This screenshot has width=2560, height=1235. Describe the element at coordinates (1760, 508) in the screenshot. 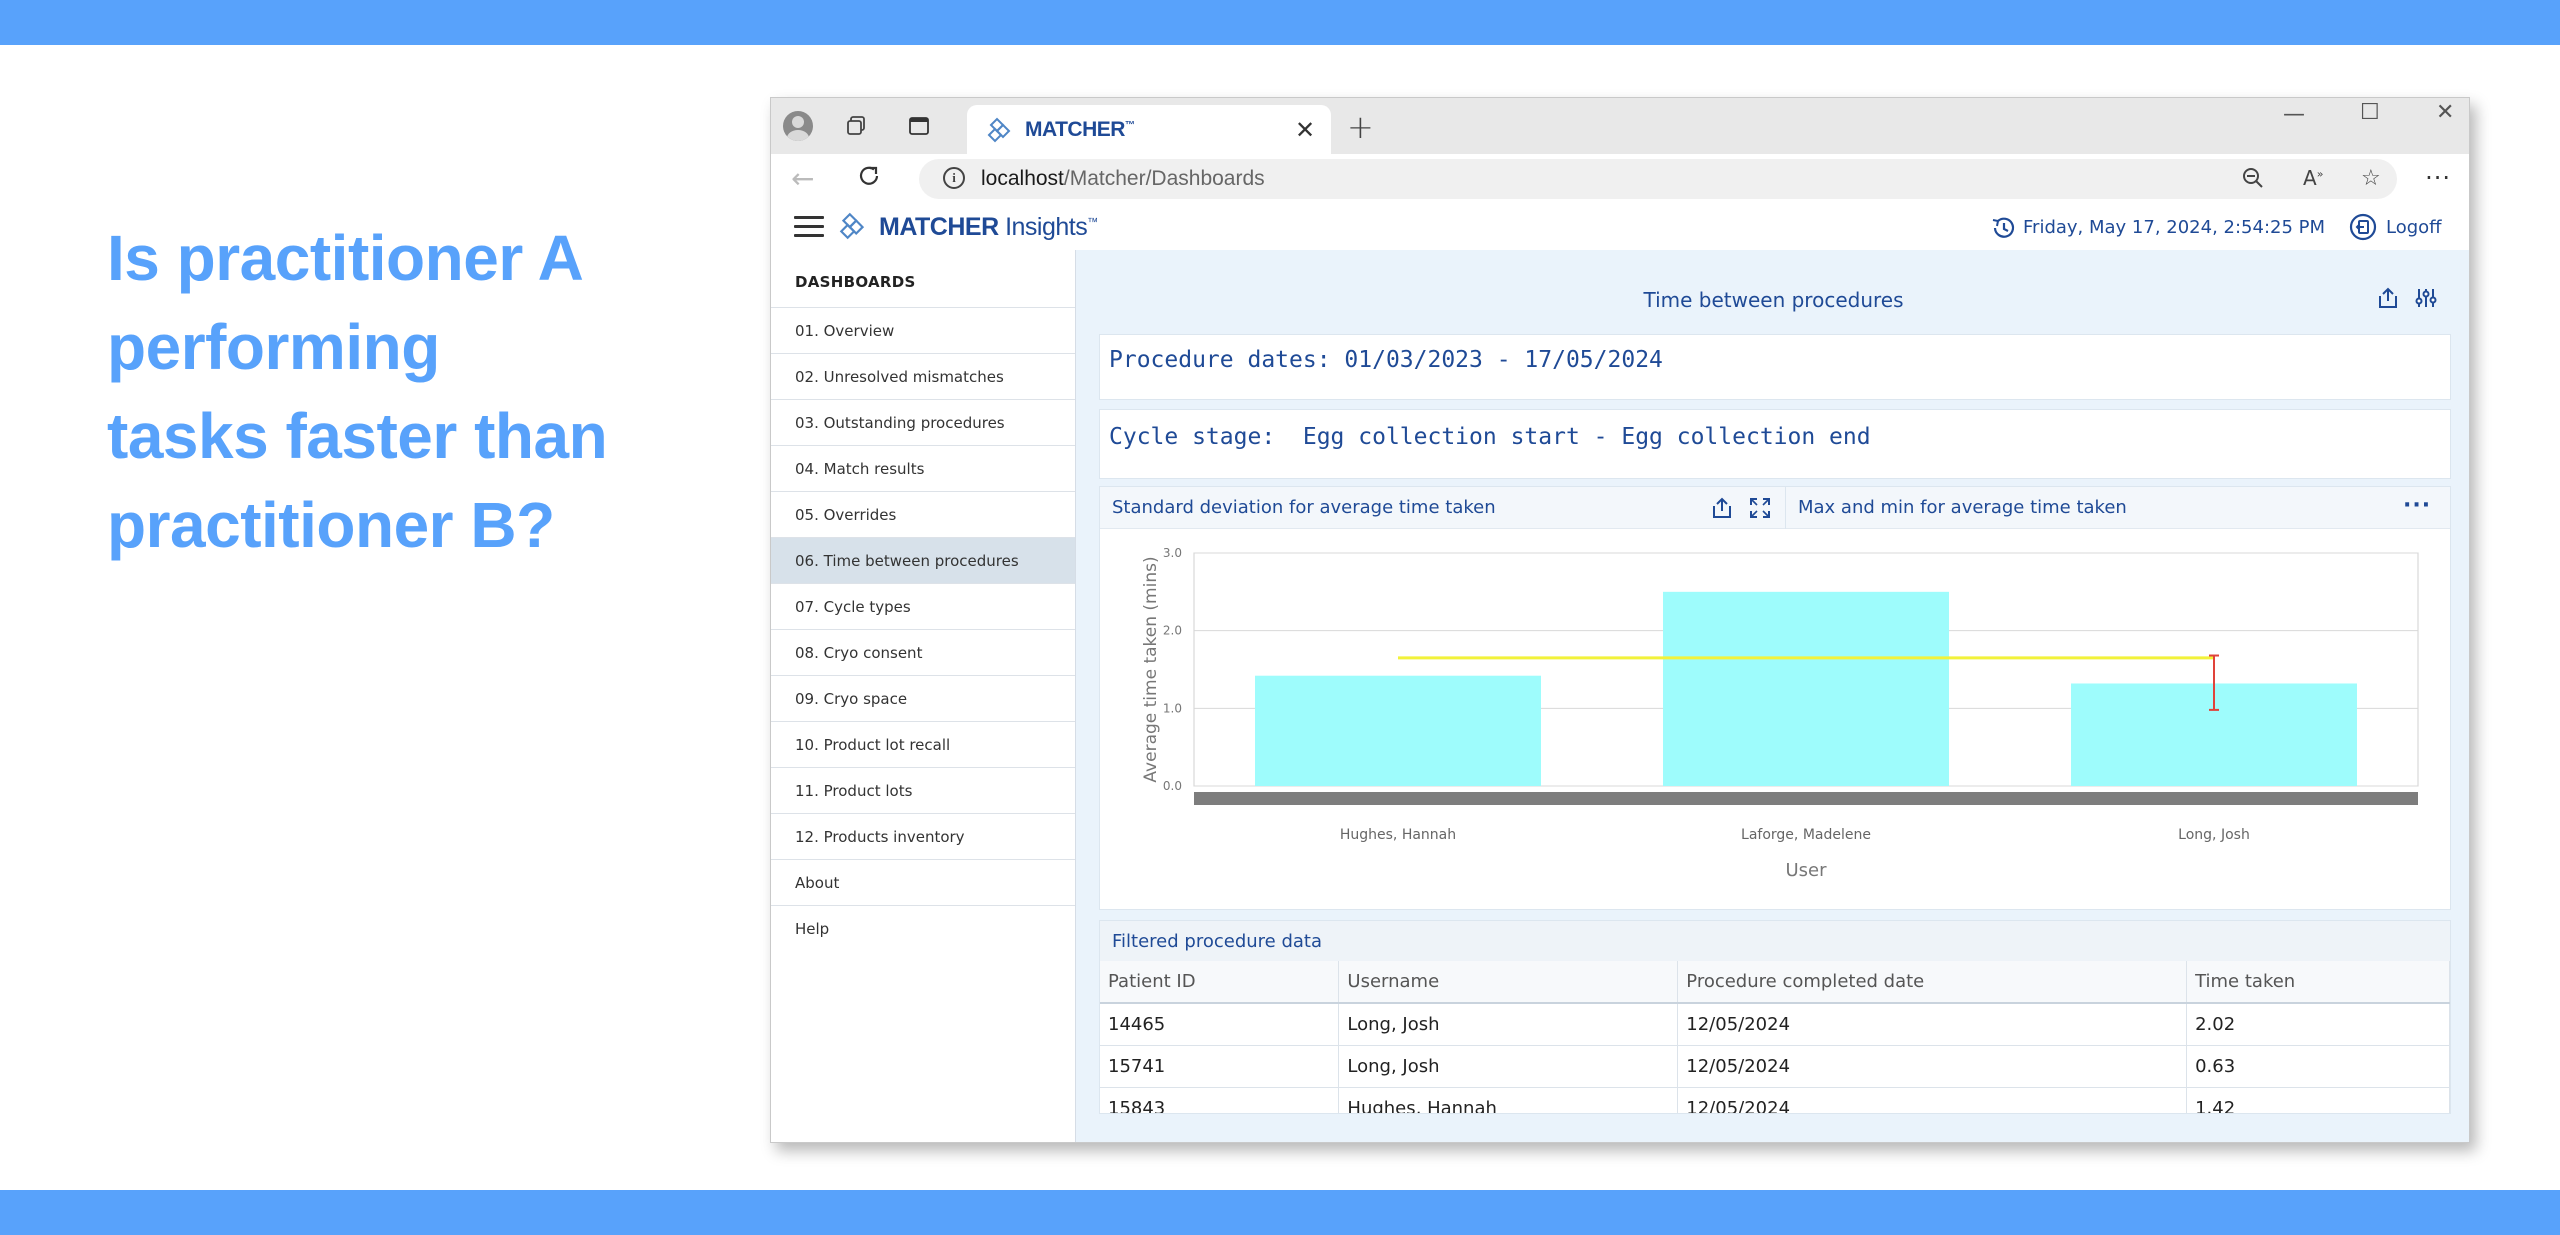

I see `fullscreen-icon` at that location.